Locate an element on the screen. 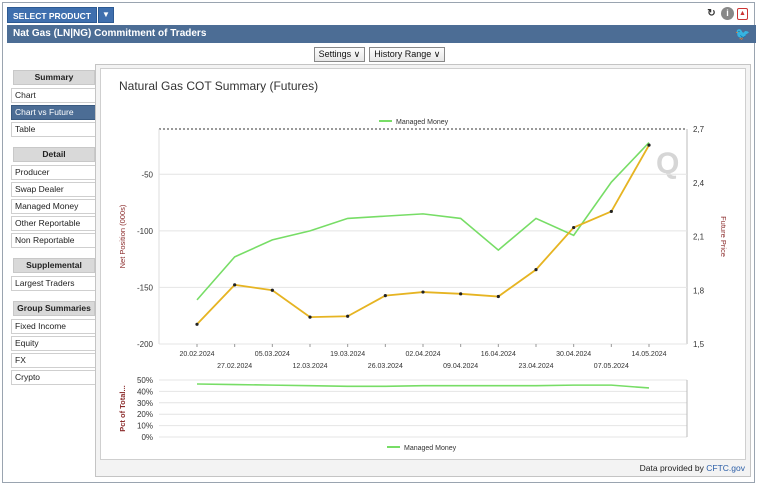 The image size is (758, 485). x-tick-label: 09.04.2024 is located at coordinates (460, 366).